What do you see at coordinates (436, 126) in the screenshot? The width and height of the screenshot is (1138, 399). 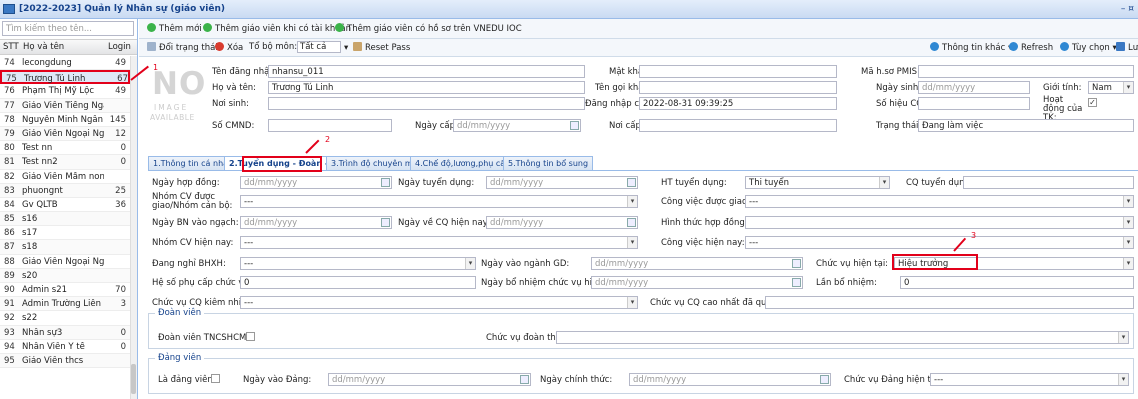 I see `issue-date-label: Ngày cấp:` at bounding box center [436, 126].